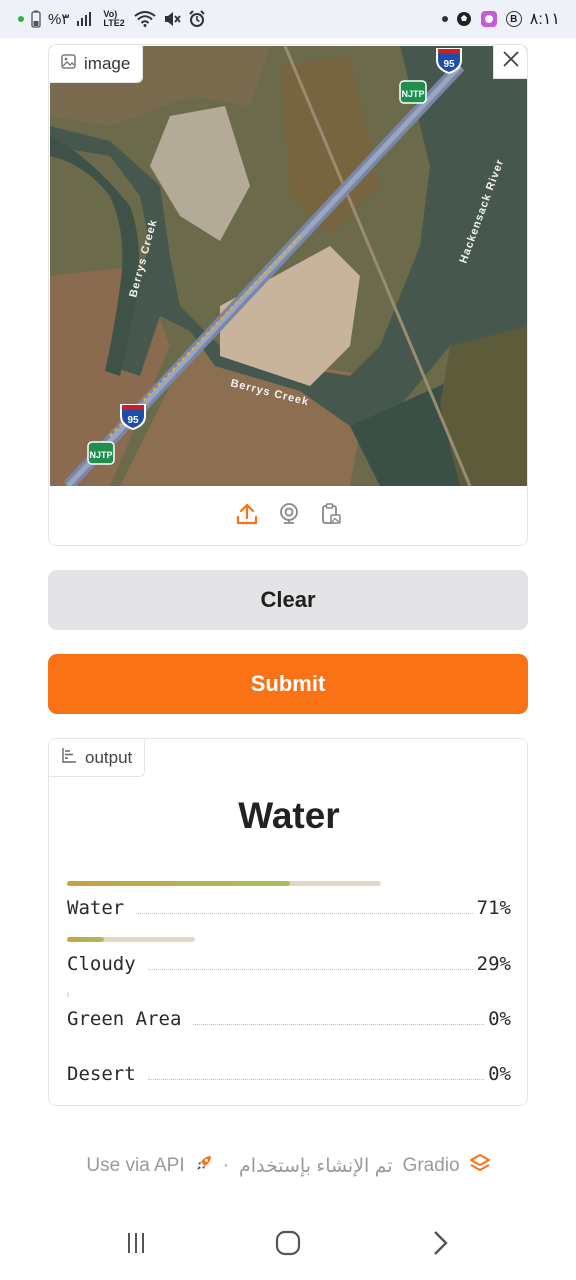 This screenshot has height=1280, width=576. I want to click on mute-icon, so click(172, 19).